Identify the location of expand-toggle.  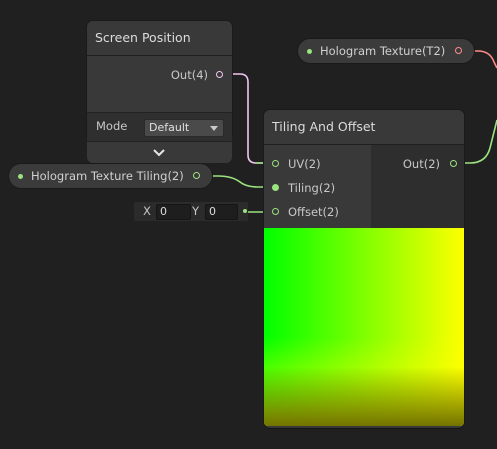
(159, 152).